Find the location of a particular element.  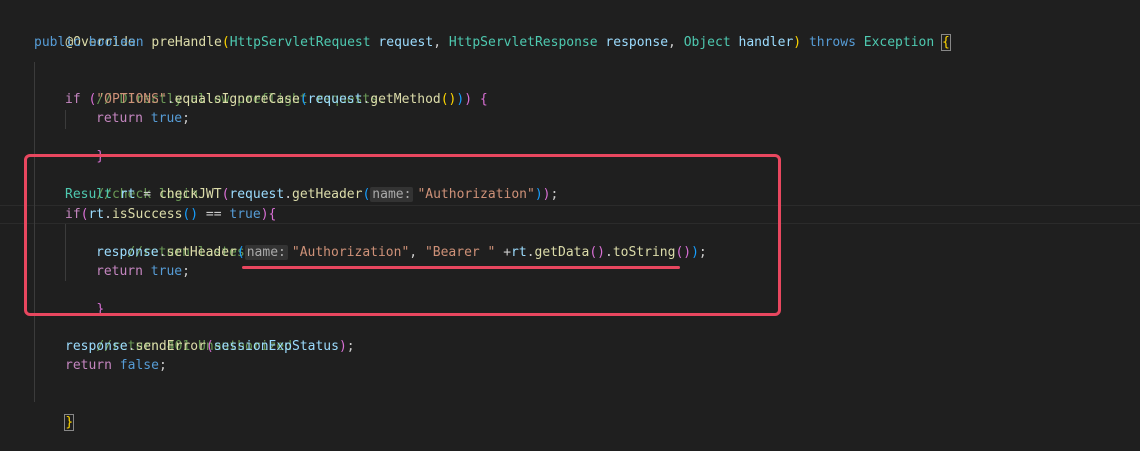

param-name: handler is located at coordinates (766, 42).